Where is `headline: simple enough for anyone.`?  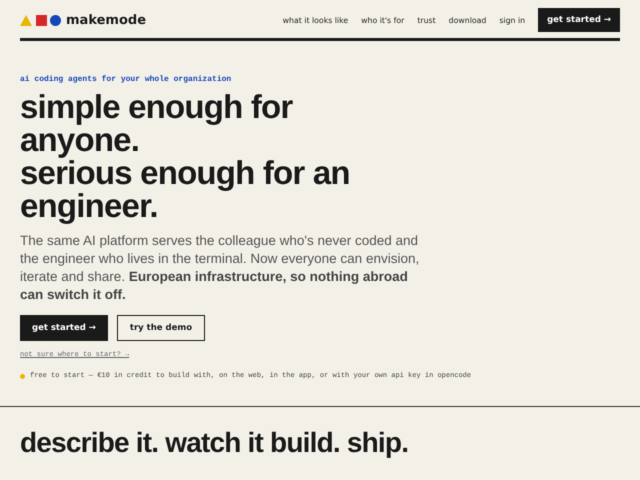 headline: simple enough for anyone. is located at coordinates (157, 123).